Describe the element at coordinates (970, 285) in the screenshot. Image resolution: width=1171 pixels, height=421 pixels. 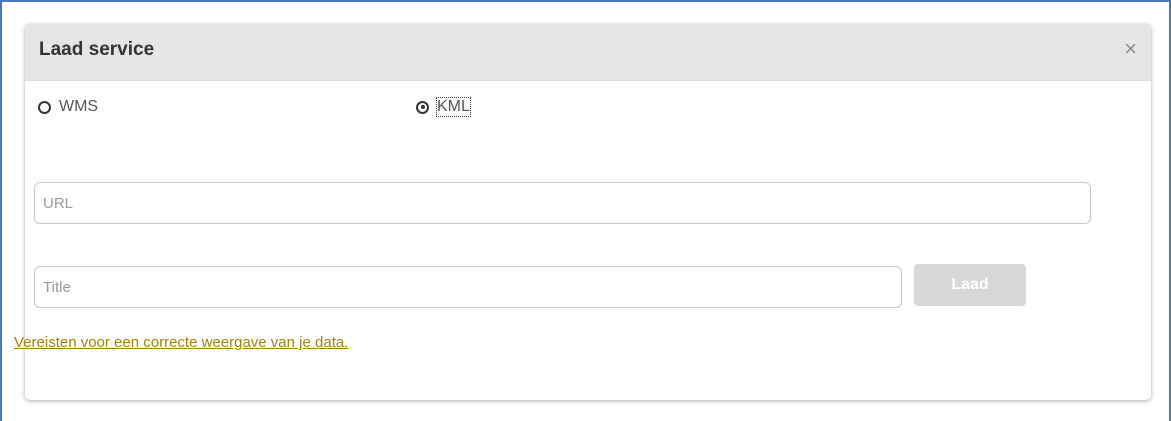
I see `load-button: Laad` at that location.